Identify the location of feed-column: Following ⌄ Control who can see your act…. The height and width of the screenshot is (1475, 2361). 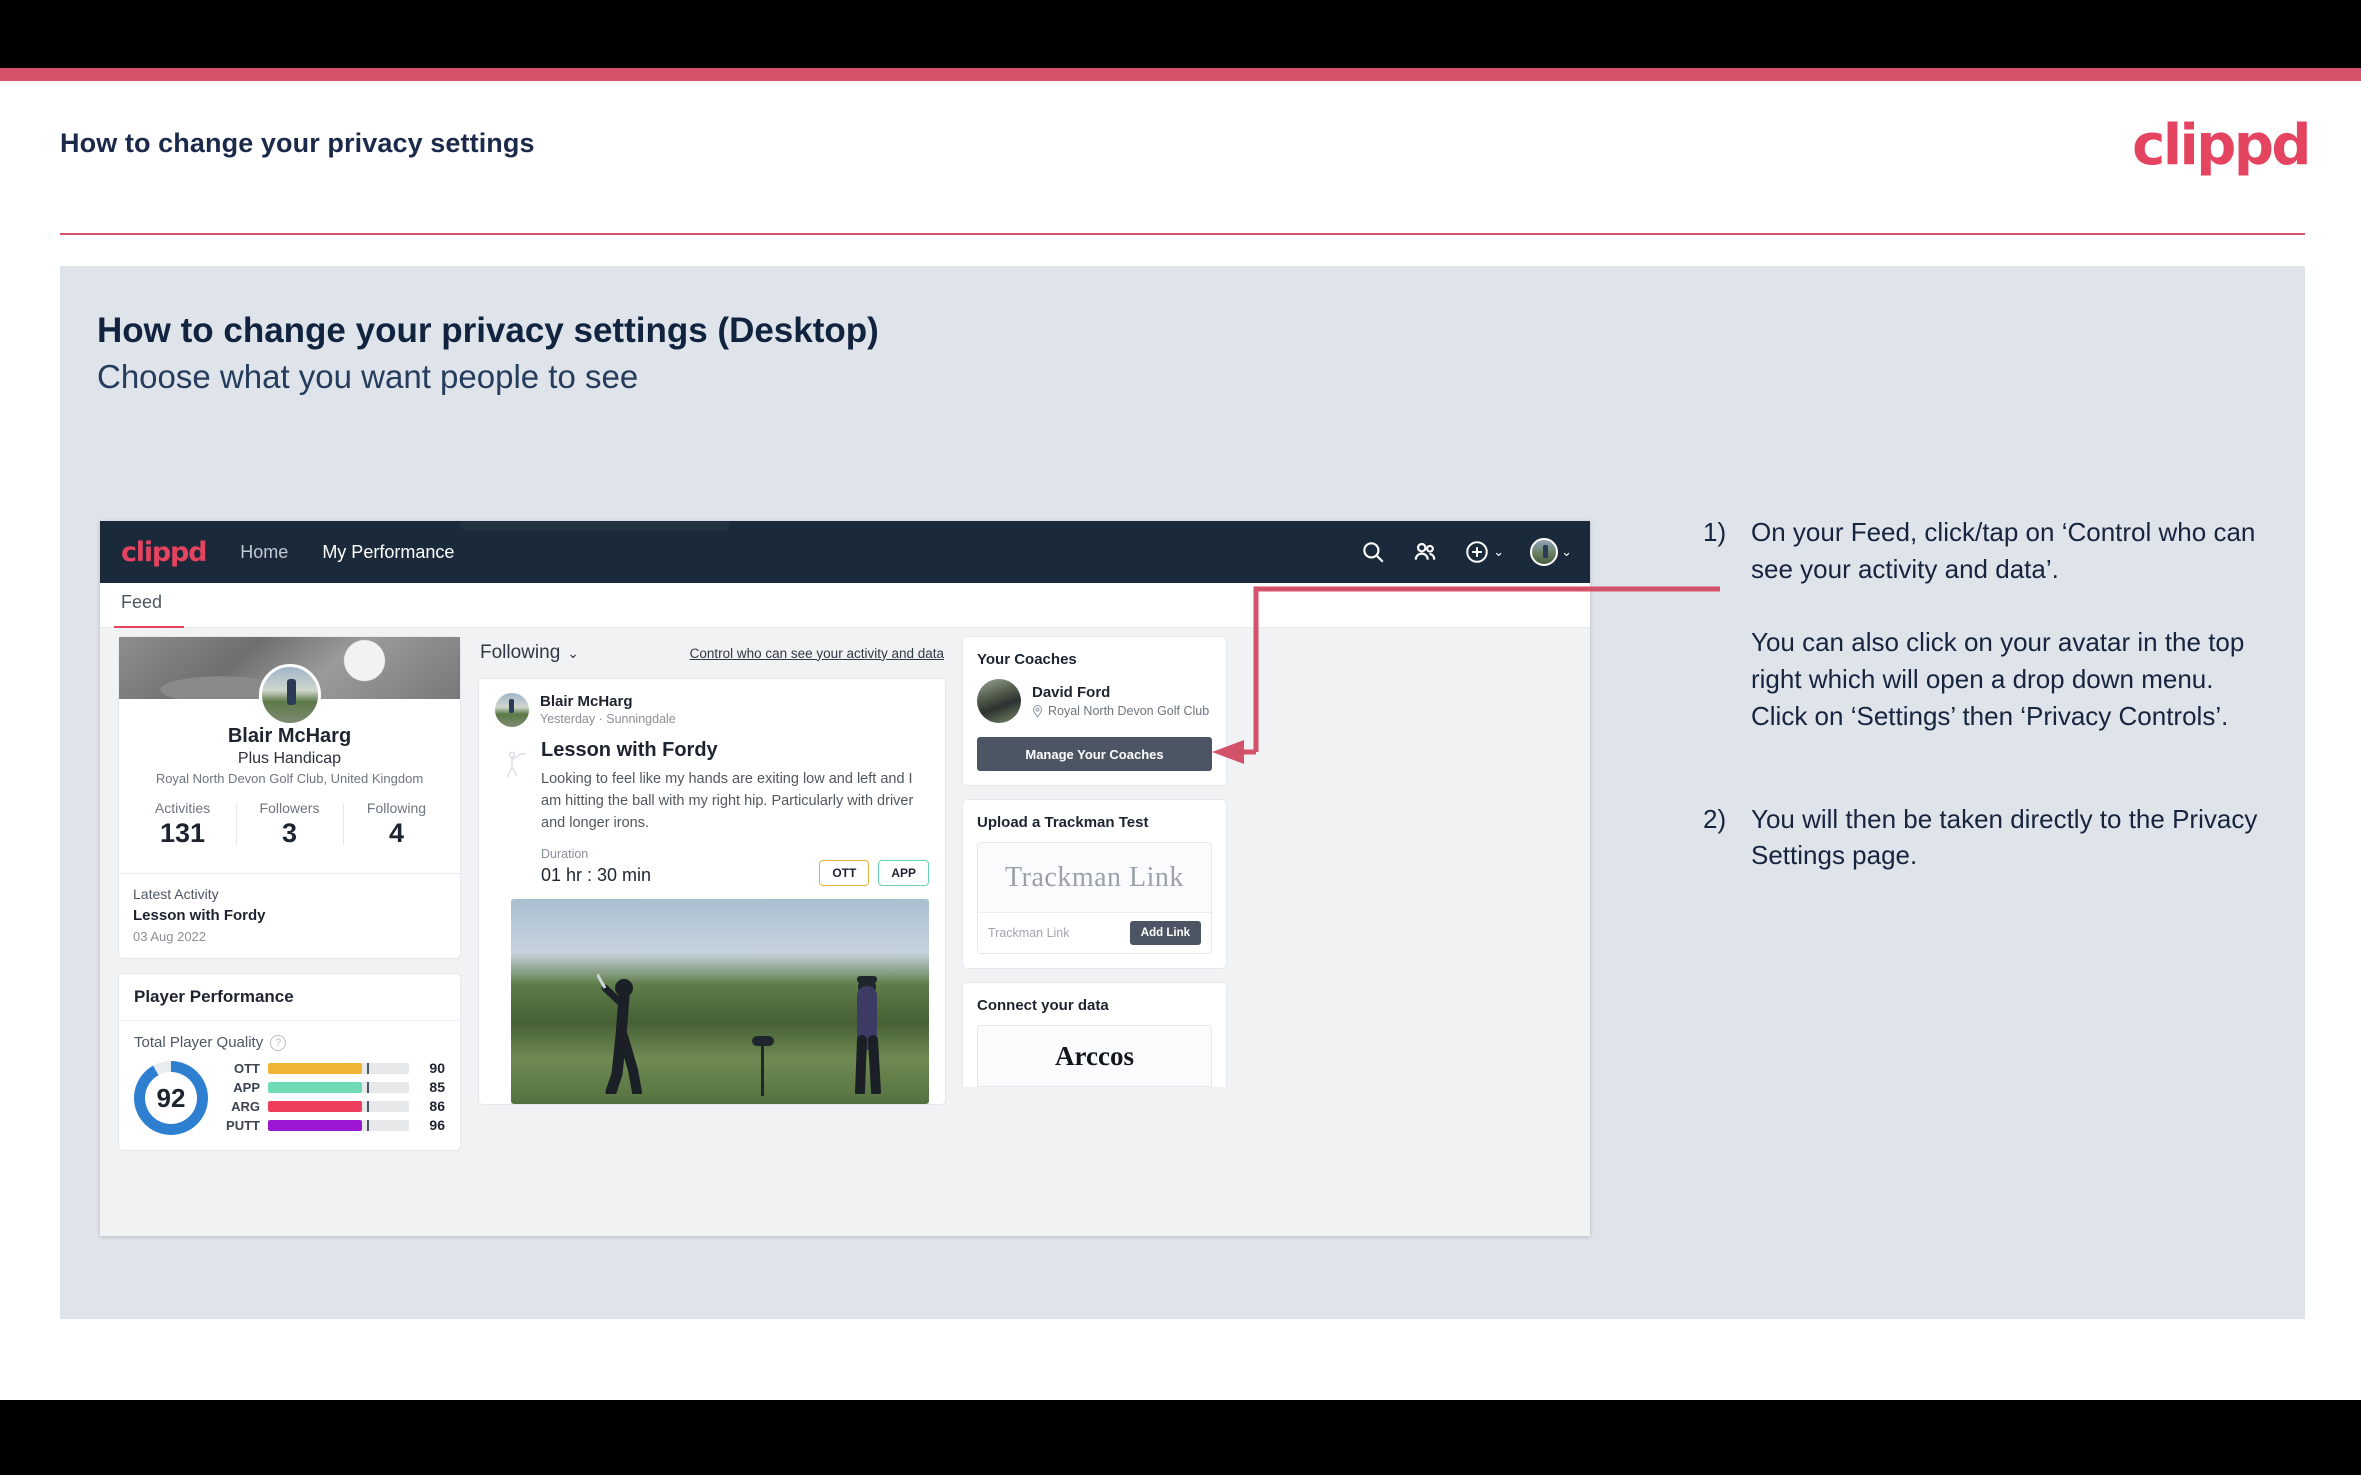
(712, 871).